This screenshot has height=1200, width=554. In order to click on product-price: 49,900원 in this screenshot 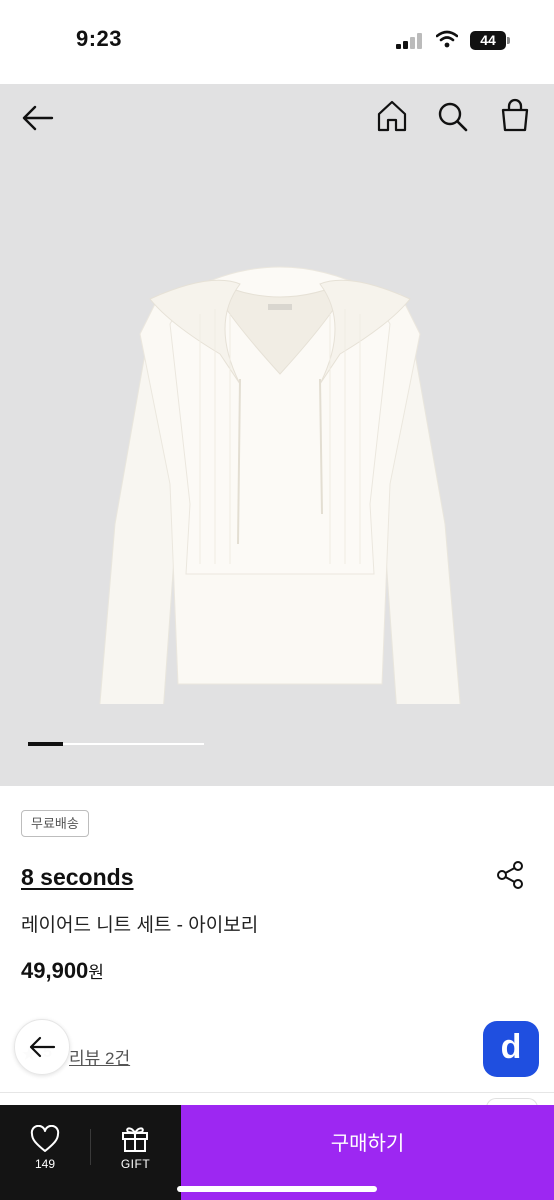, I will do `click(62, 971)`.